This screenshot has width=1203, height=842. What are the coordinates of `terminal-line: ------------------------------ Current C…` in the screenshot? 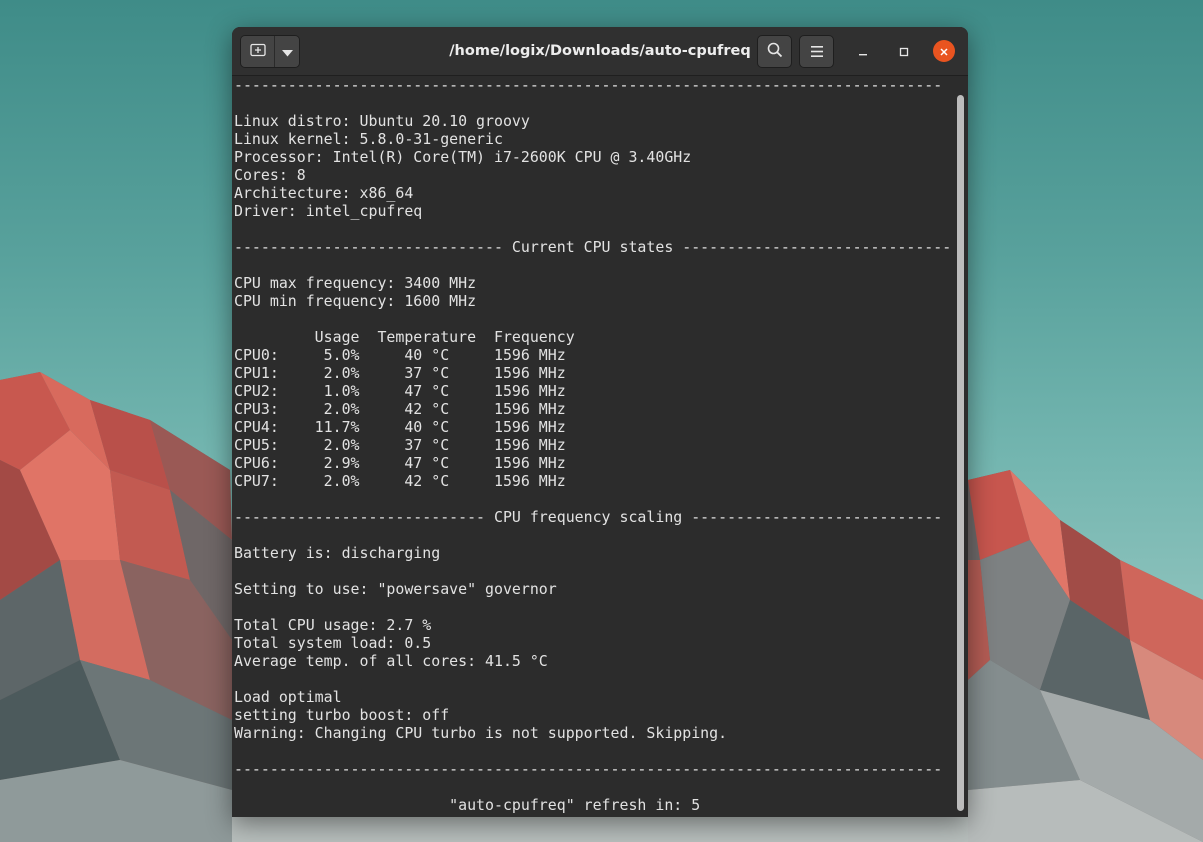 It's located at (593, 247).